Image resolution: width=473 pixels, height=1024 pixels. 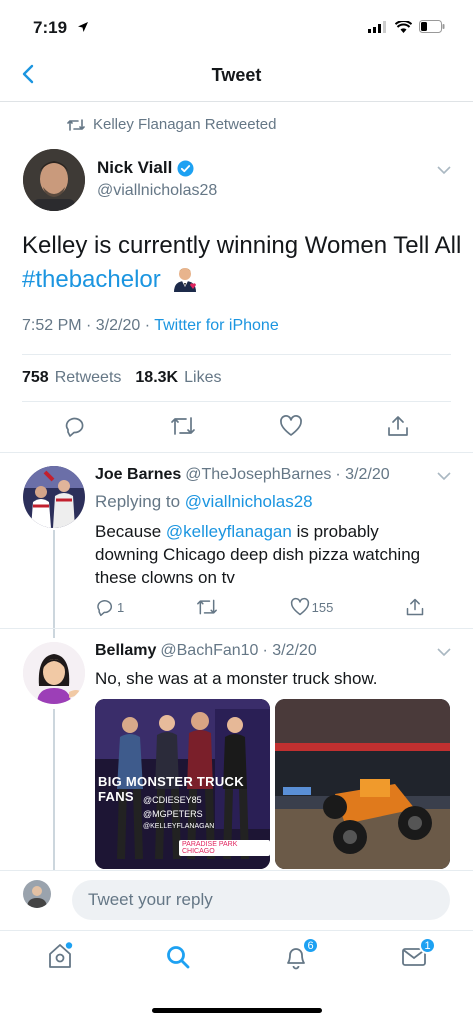 What do you see at coordinates (224, 848) in the screenshot?
I see `photo-location-tag: PARADISE PARK CHICAGO` at bounding box center [224, 848].